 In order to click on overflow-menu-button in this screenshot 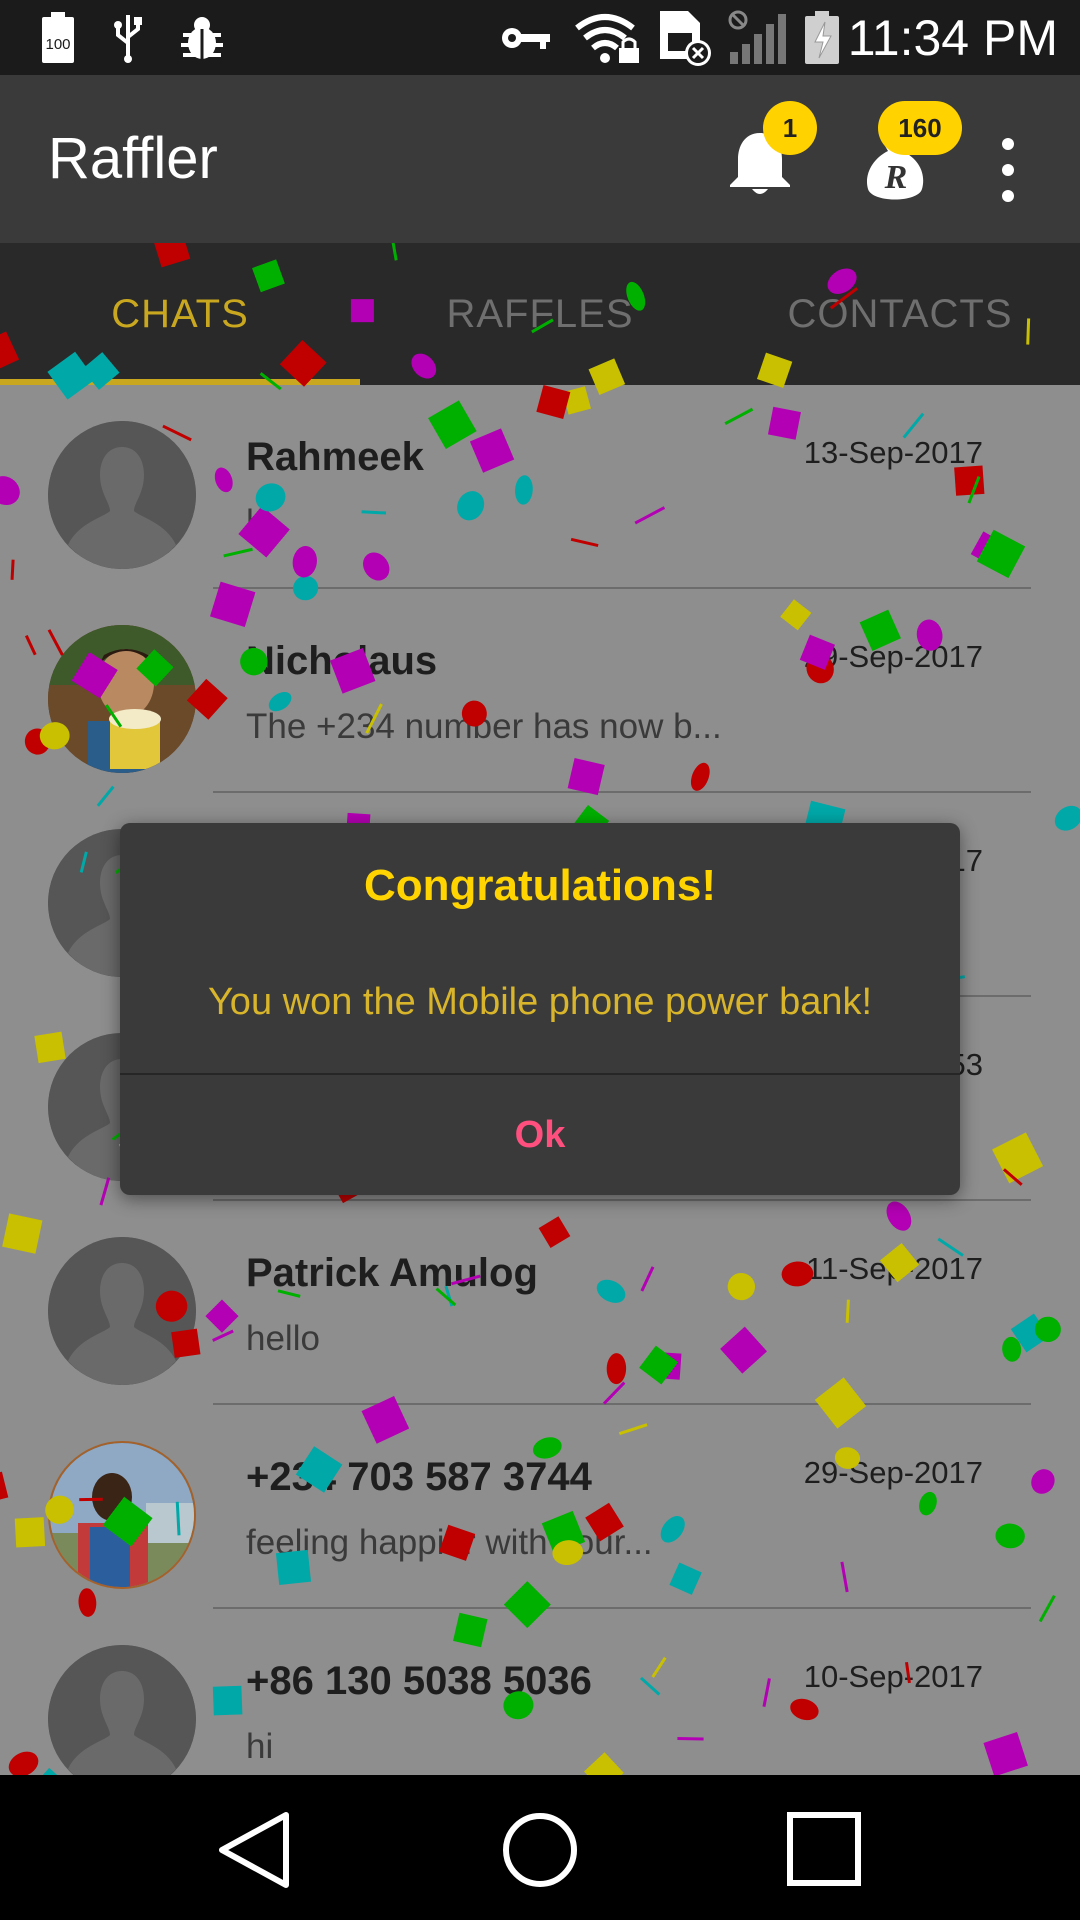, I will do `click(1008, 170)`.